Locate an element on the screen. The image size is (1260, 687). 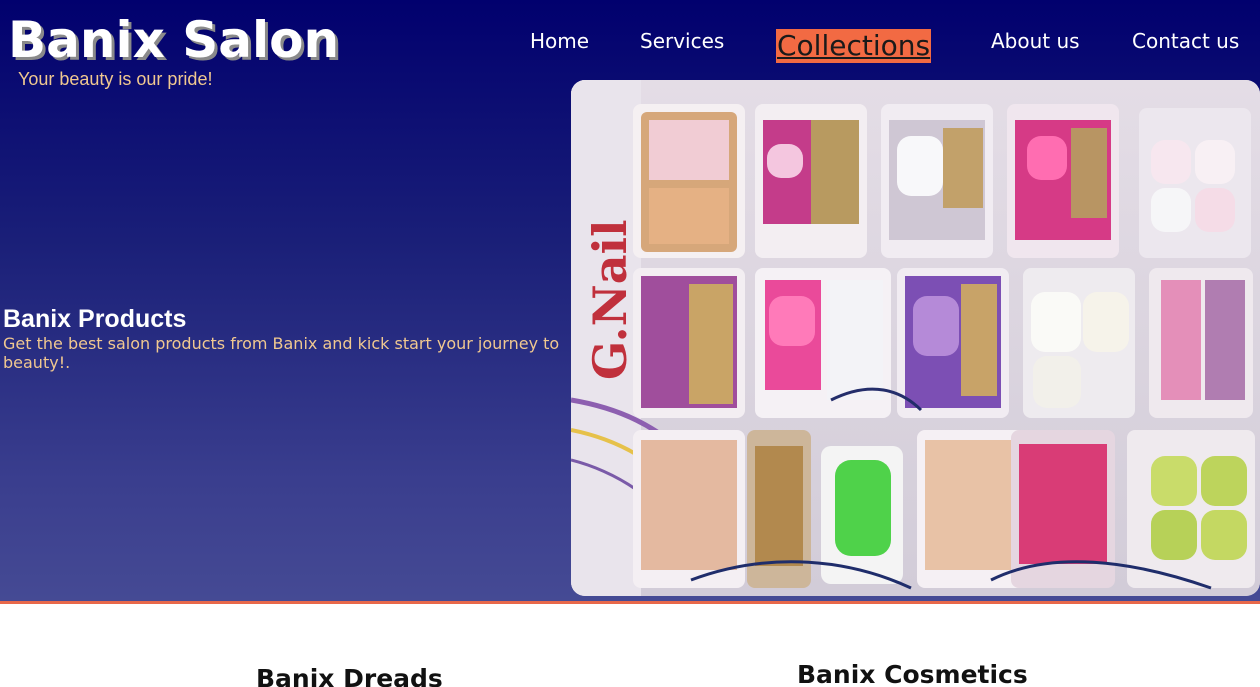
gnail-brand-text: G.Nail is located at coordinates (610, 300).